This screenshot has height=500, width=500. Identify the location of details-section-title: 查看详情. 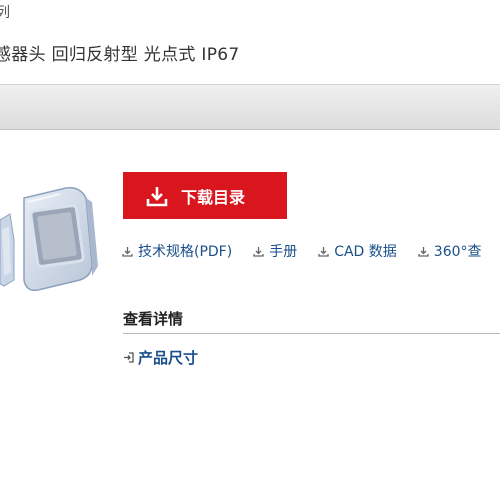
(153, 319).